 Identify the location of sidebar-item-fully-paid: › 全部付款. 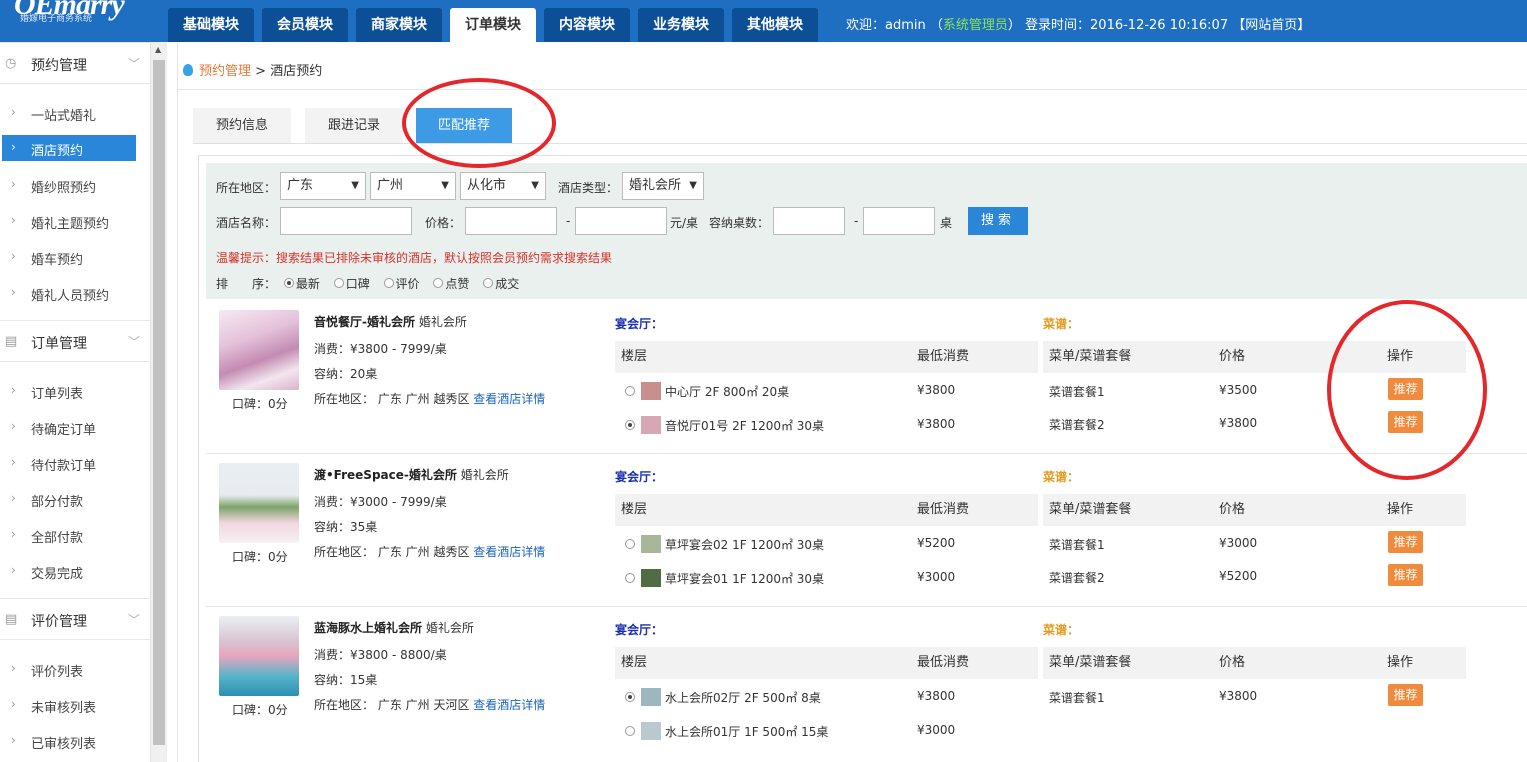
(75, 535).